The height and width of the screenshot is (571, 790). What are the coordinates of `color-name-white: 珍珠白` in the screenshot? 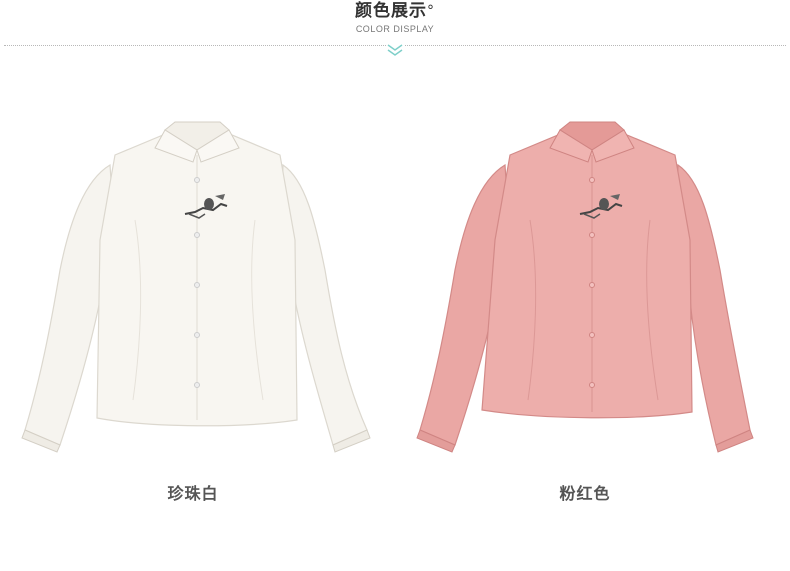 It's located at (193, 493).